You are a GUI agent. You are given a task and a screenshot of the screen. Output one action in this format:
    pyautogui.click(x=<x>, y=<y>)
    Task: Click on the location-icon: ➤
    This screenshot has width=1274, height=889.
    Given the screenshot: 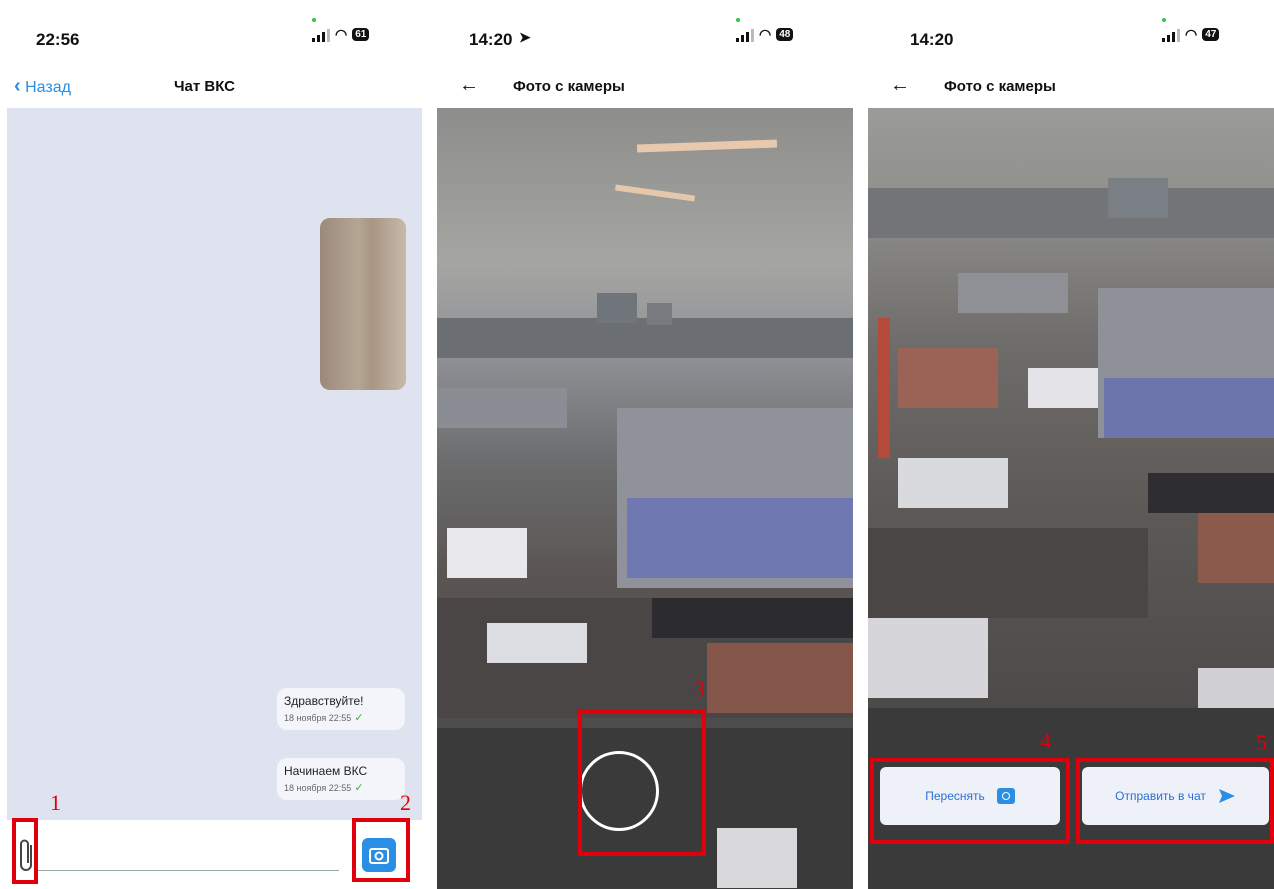 What is the action you would take?
    pyautogui.click(x=525, y=37)
    